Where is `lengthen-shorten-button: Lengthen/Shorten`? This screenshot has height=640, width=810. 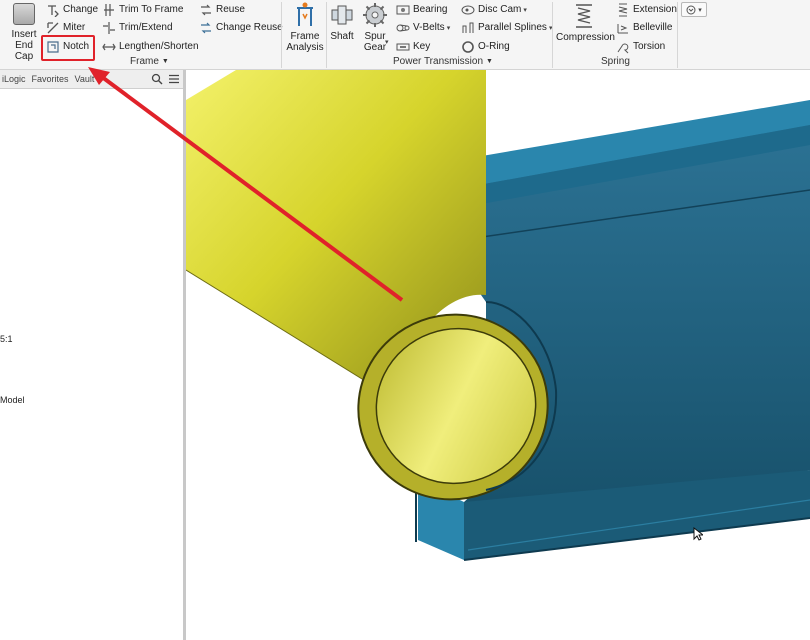
lengthen-shorten-button: Lengthen/Shorten is located at coordinates (150, 46).